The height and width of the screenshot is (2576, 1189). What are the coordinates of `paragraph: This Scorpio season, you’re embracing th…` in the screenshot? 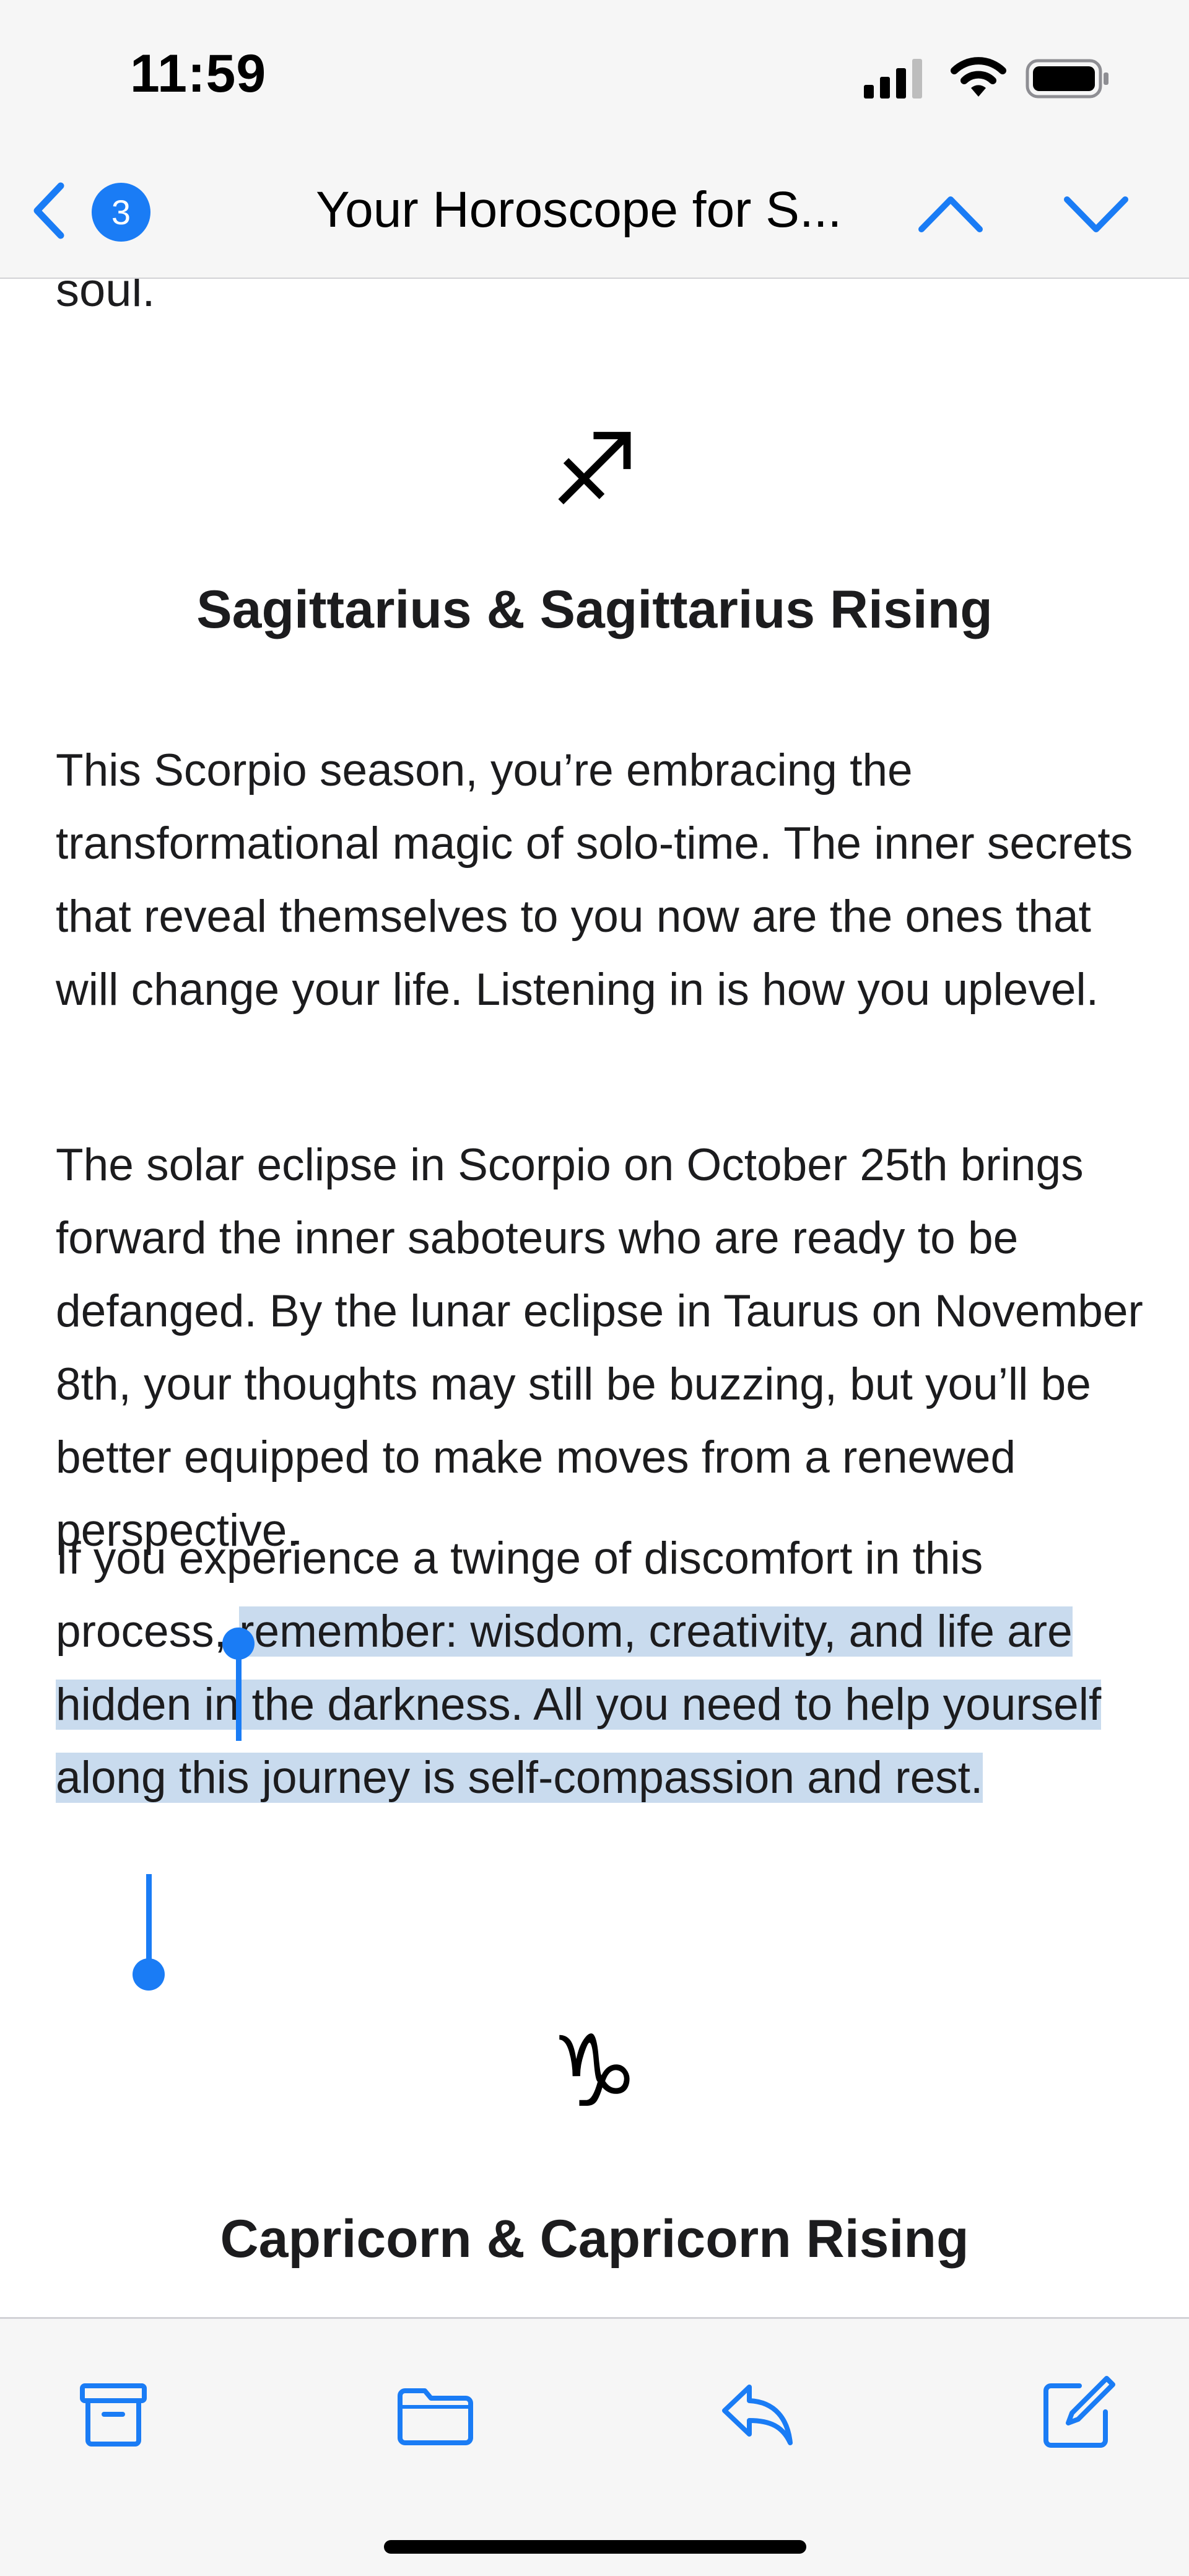 It's located at (594, 880).